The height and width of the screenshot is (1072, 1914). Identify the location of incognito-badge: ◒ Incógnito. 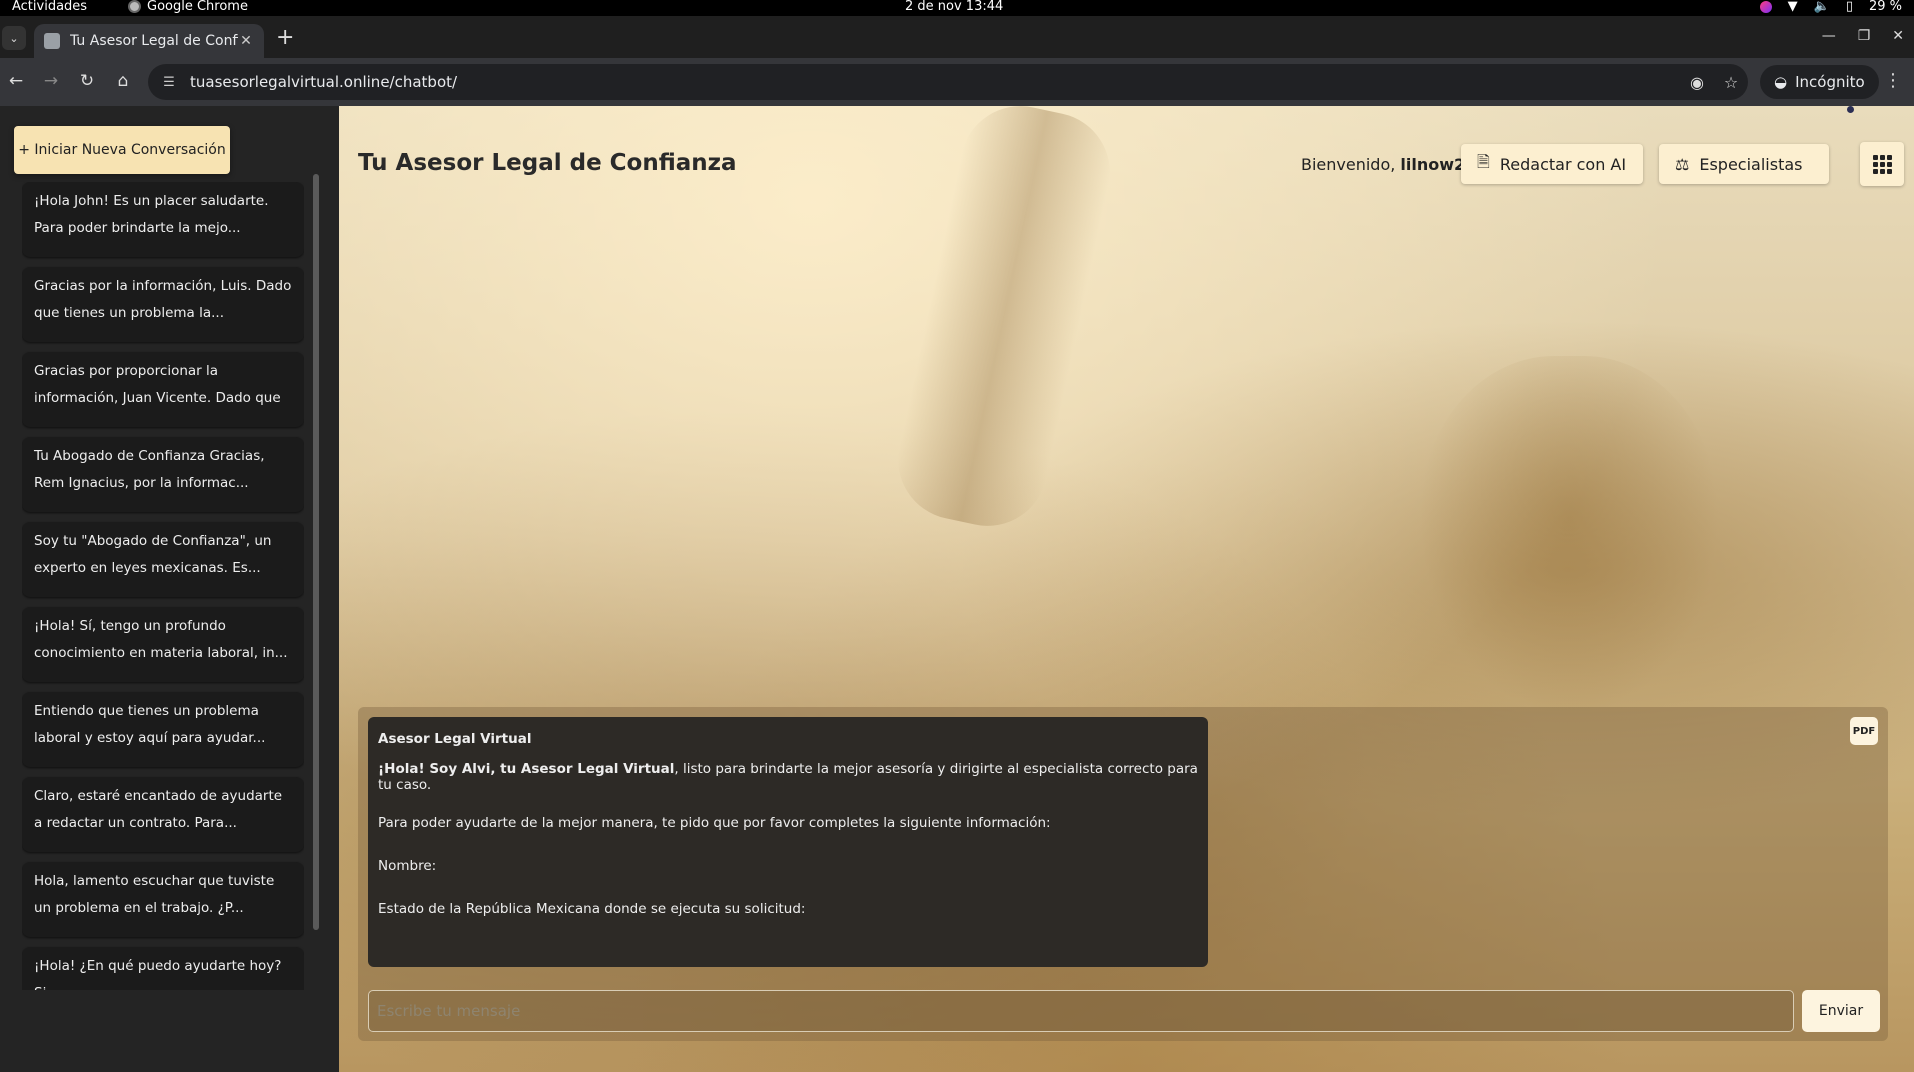
(1819, 82).